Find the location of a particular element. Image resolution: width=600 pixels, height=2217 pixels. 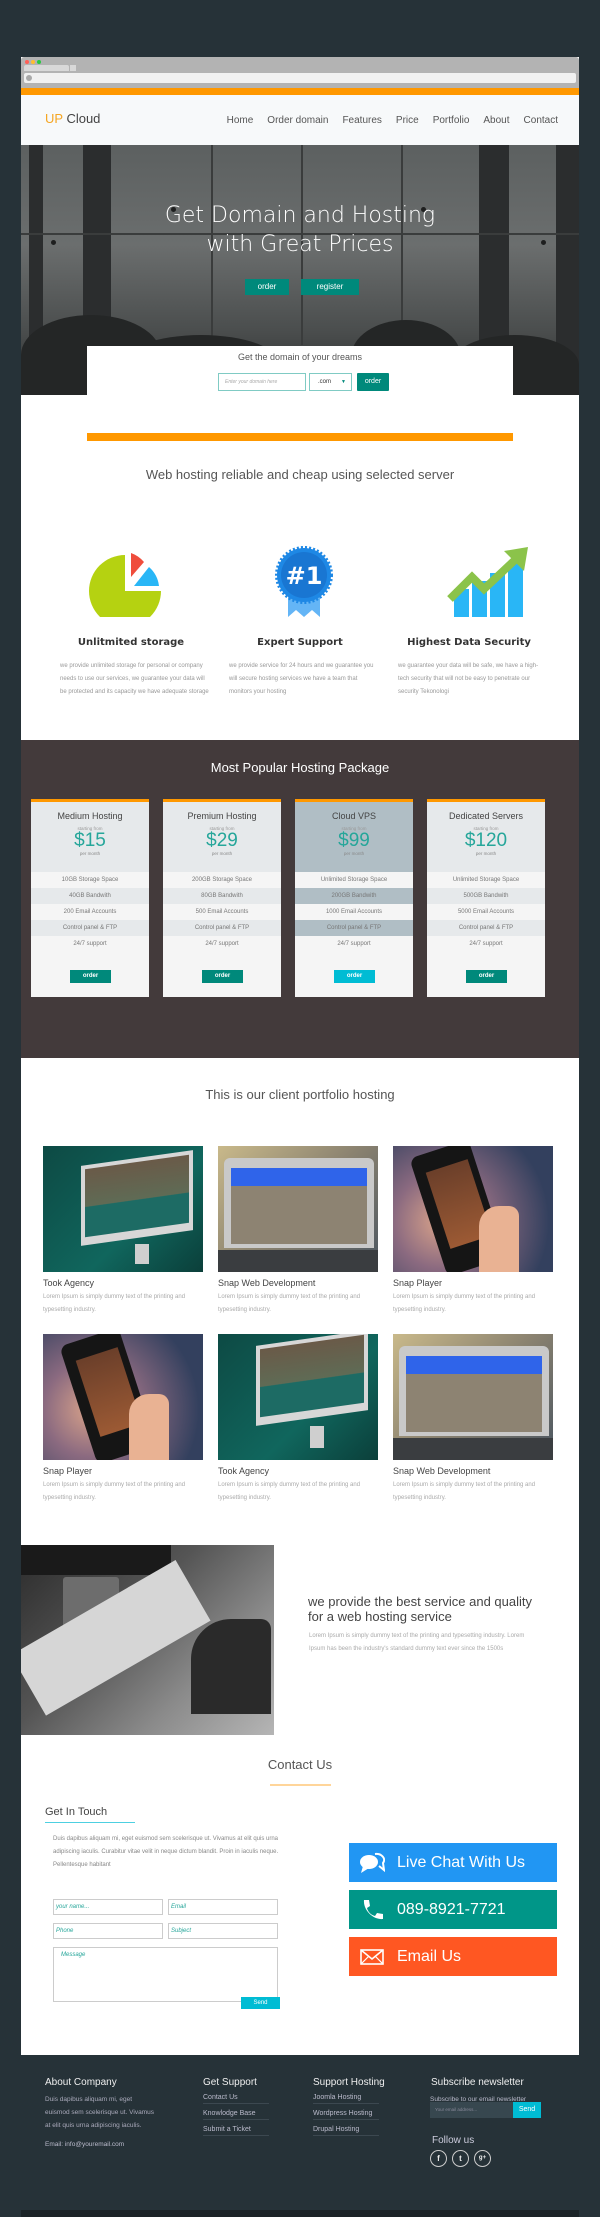

envelope-icon is located at coordinates (372, 1957).